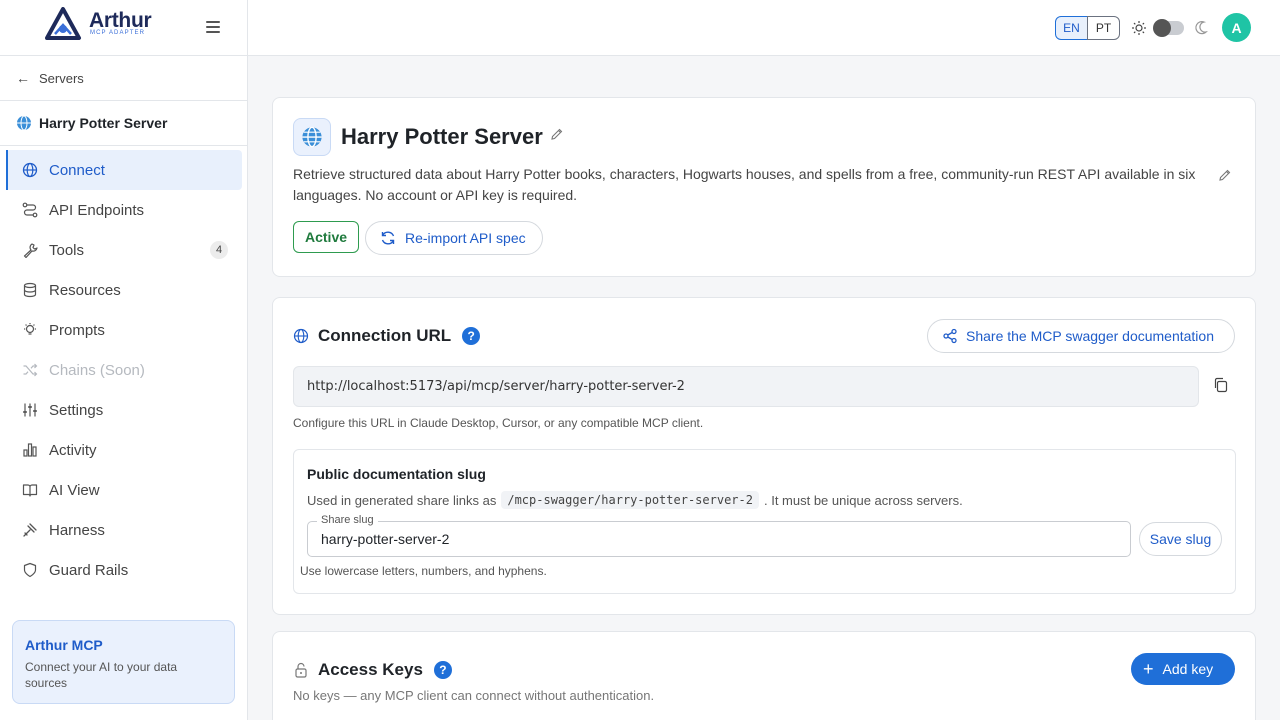  I want to click on wrench-icon, so click(30, 250).